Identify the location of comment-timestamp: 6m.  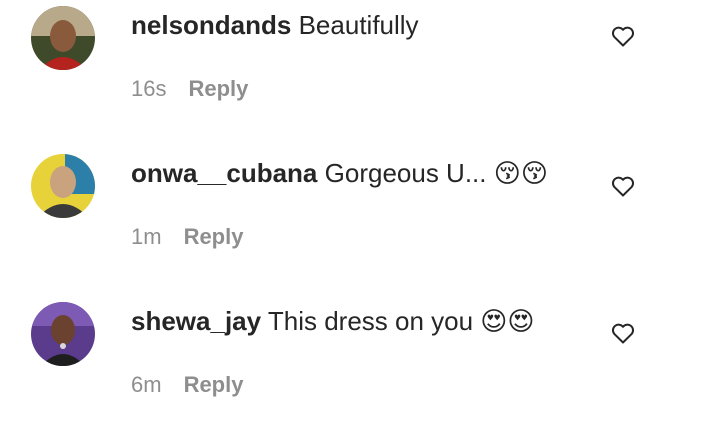
(146, 384).